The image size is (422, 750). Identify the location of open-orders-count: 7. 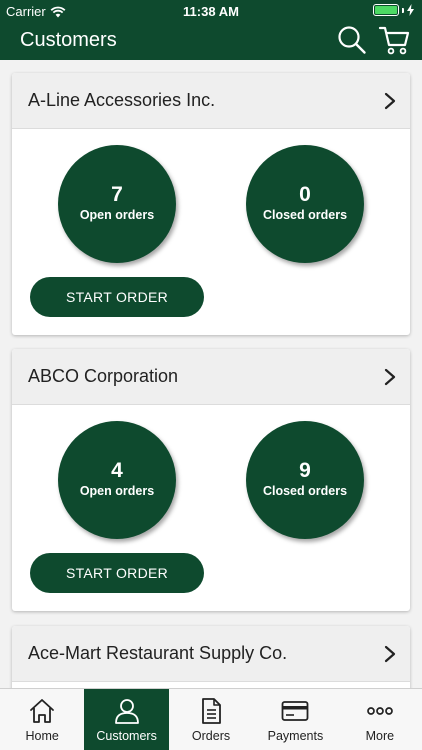
(117, 194).